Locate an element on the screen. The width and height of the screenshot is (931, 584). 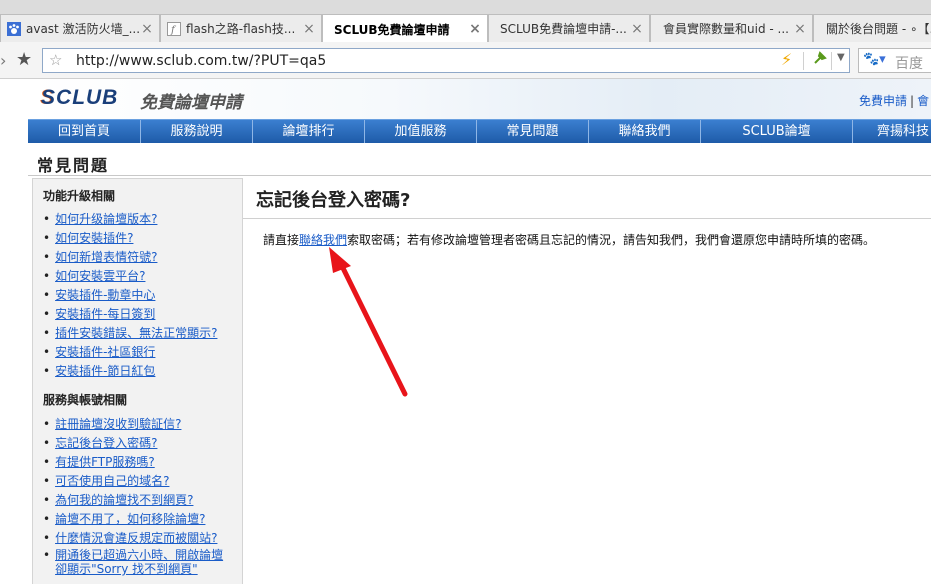
tab-sclub-2: SCLUB免費論壇申請-... × is located at coordinates (569, 28).